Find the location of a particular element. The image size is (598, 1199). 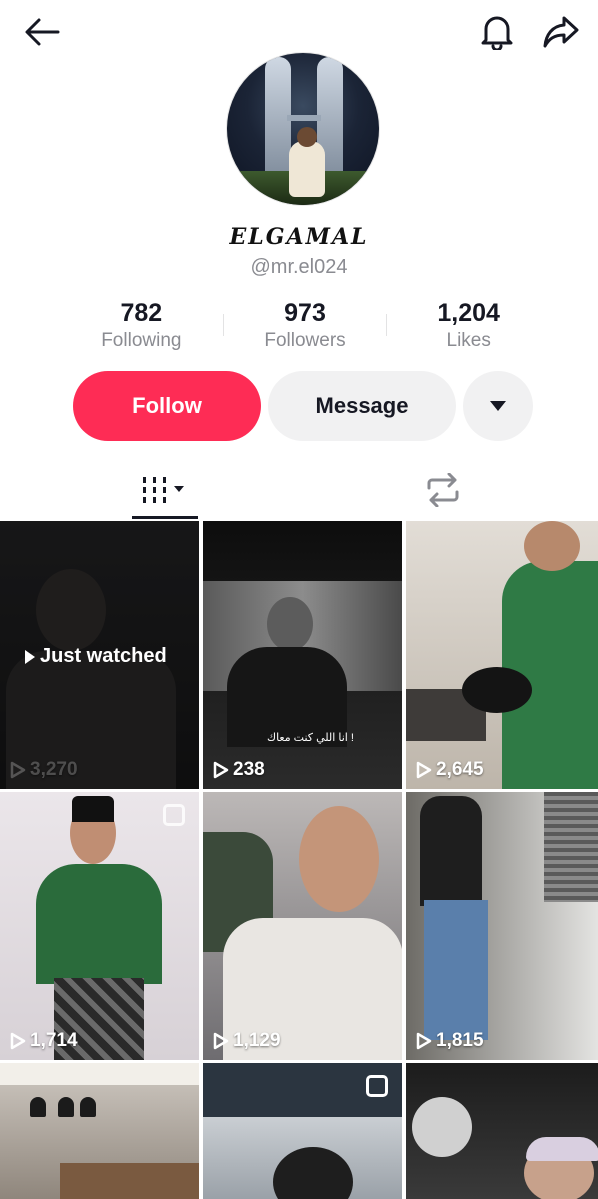

avatar-tower-shape is located at coordinates (278, 122).